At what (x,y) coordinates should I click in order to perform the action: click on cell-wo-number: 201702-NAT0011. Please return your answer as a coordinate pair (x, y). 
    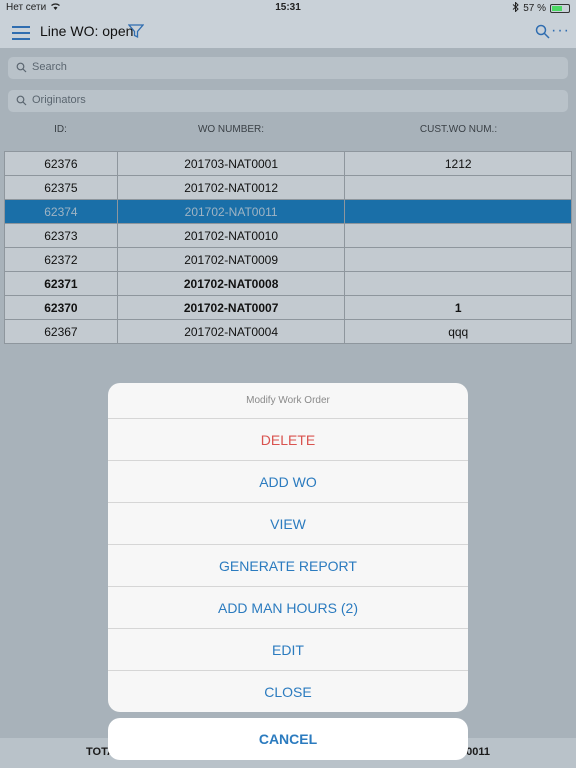
    Looking at the image, I should click on (231, 211).